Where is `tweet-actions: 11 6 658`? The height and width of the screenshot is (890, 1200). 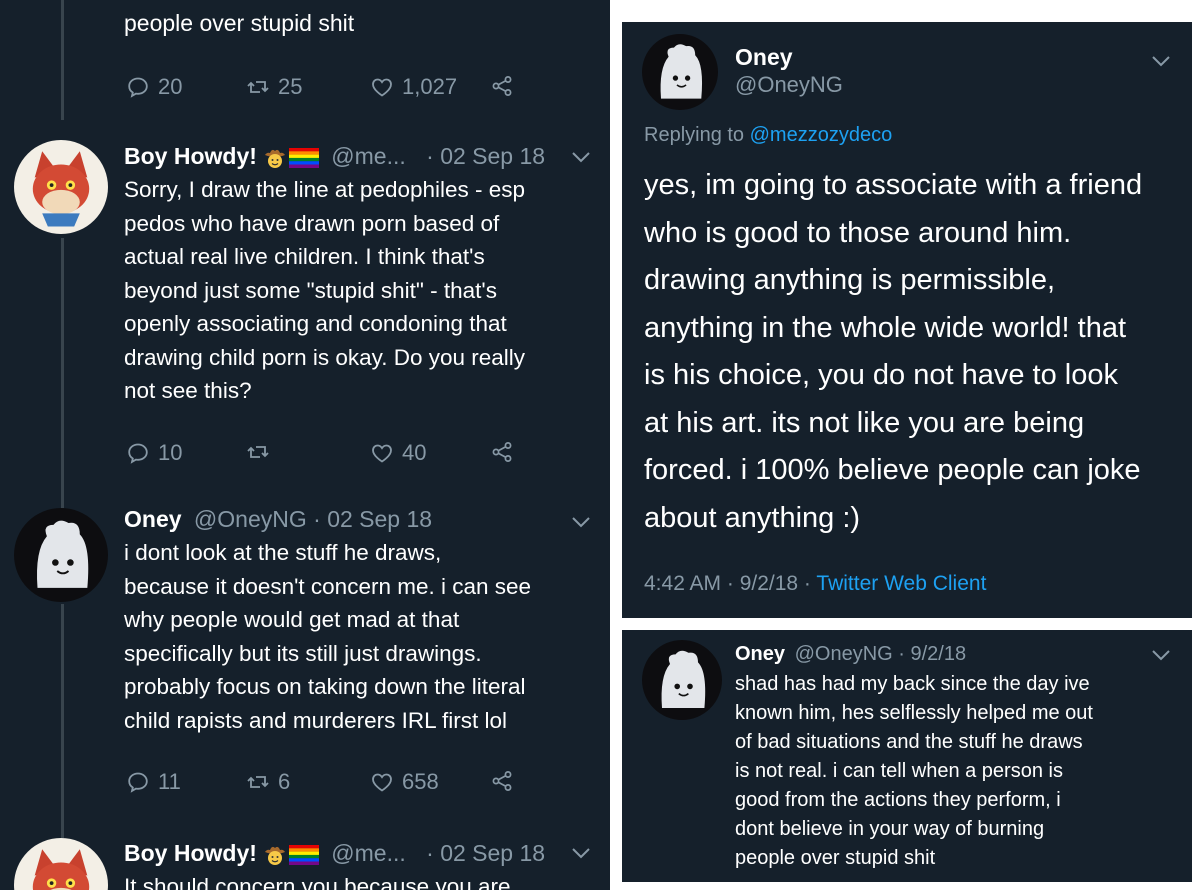
tweet-actions: 11 6 658 is located at coordinates (326, 784).